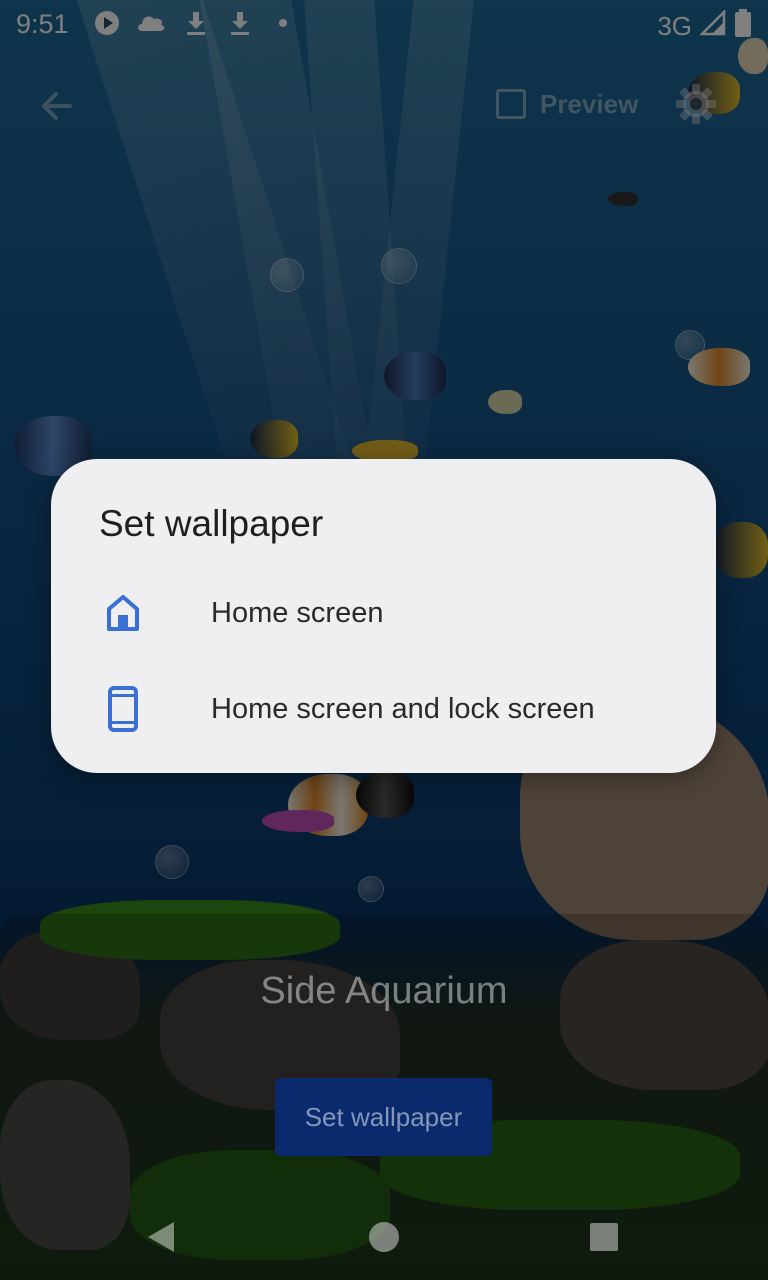 This screenshot has height=1280, width=768. What do you see at coordinates (297, 612) in the screenshot?
I see `option-label: Home screen` at bounding box center [297, 612].